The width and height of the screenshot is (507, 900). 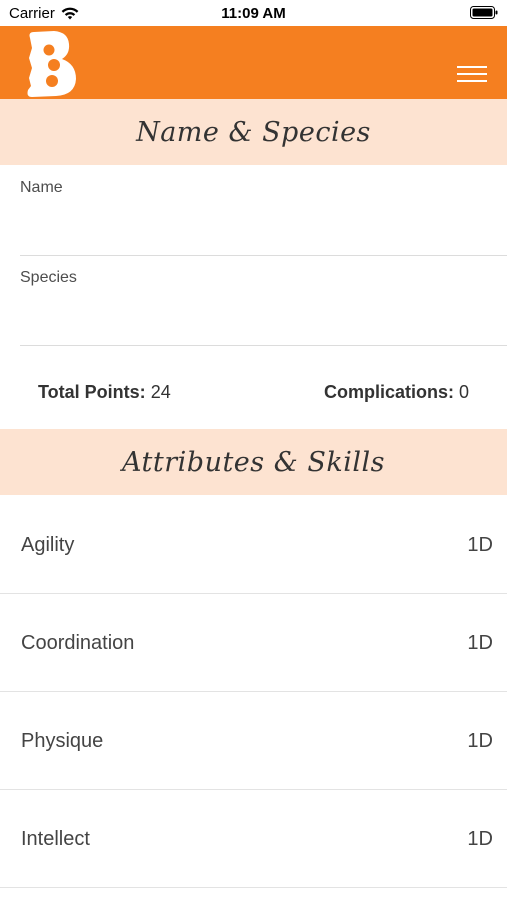 I want to click on section-header-attributes-skills: Attributes & Skills, so click(x=253, y=462).